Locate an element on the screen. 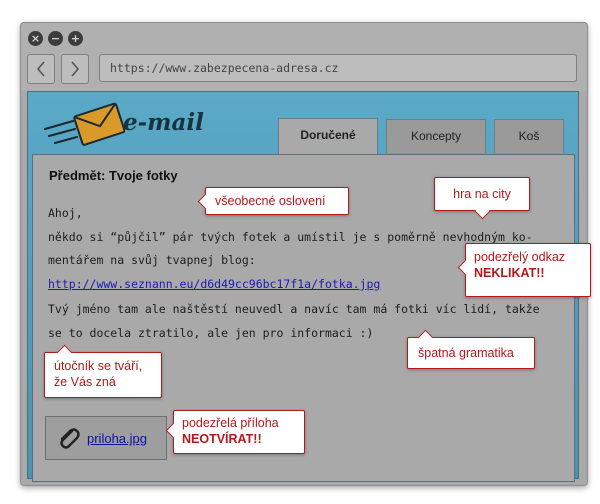 This screenshot has height=504, width=600. forward-button is located at coordinates (75, 69).